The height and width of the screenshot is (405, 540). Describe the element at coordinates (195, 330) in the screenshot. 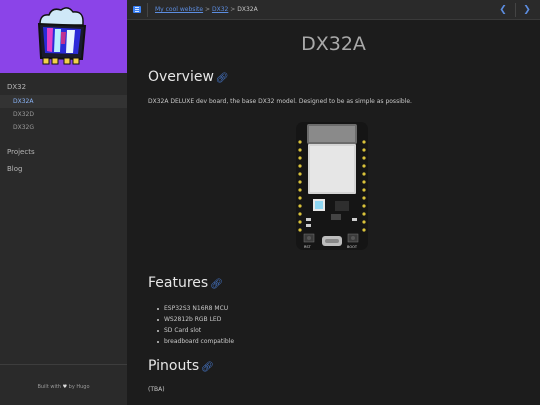

I see `list-item: SD Card slot` at that location.